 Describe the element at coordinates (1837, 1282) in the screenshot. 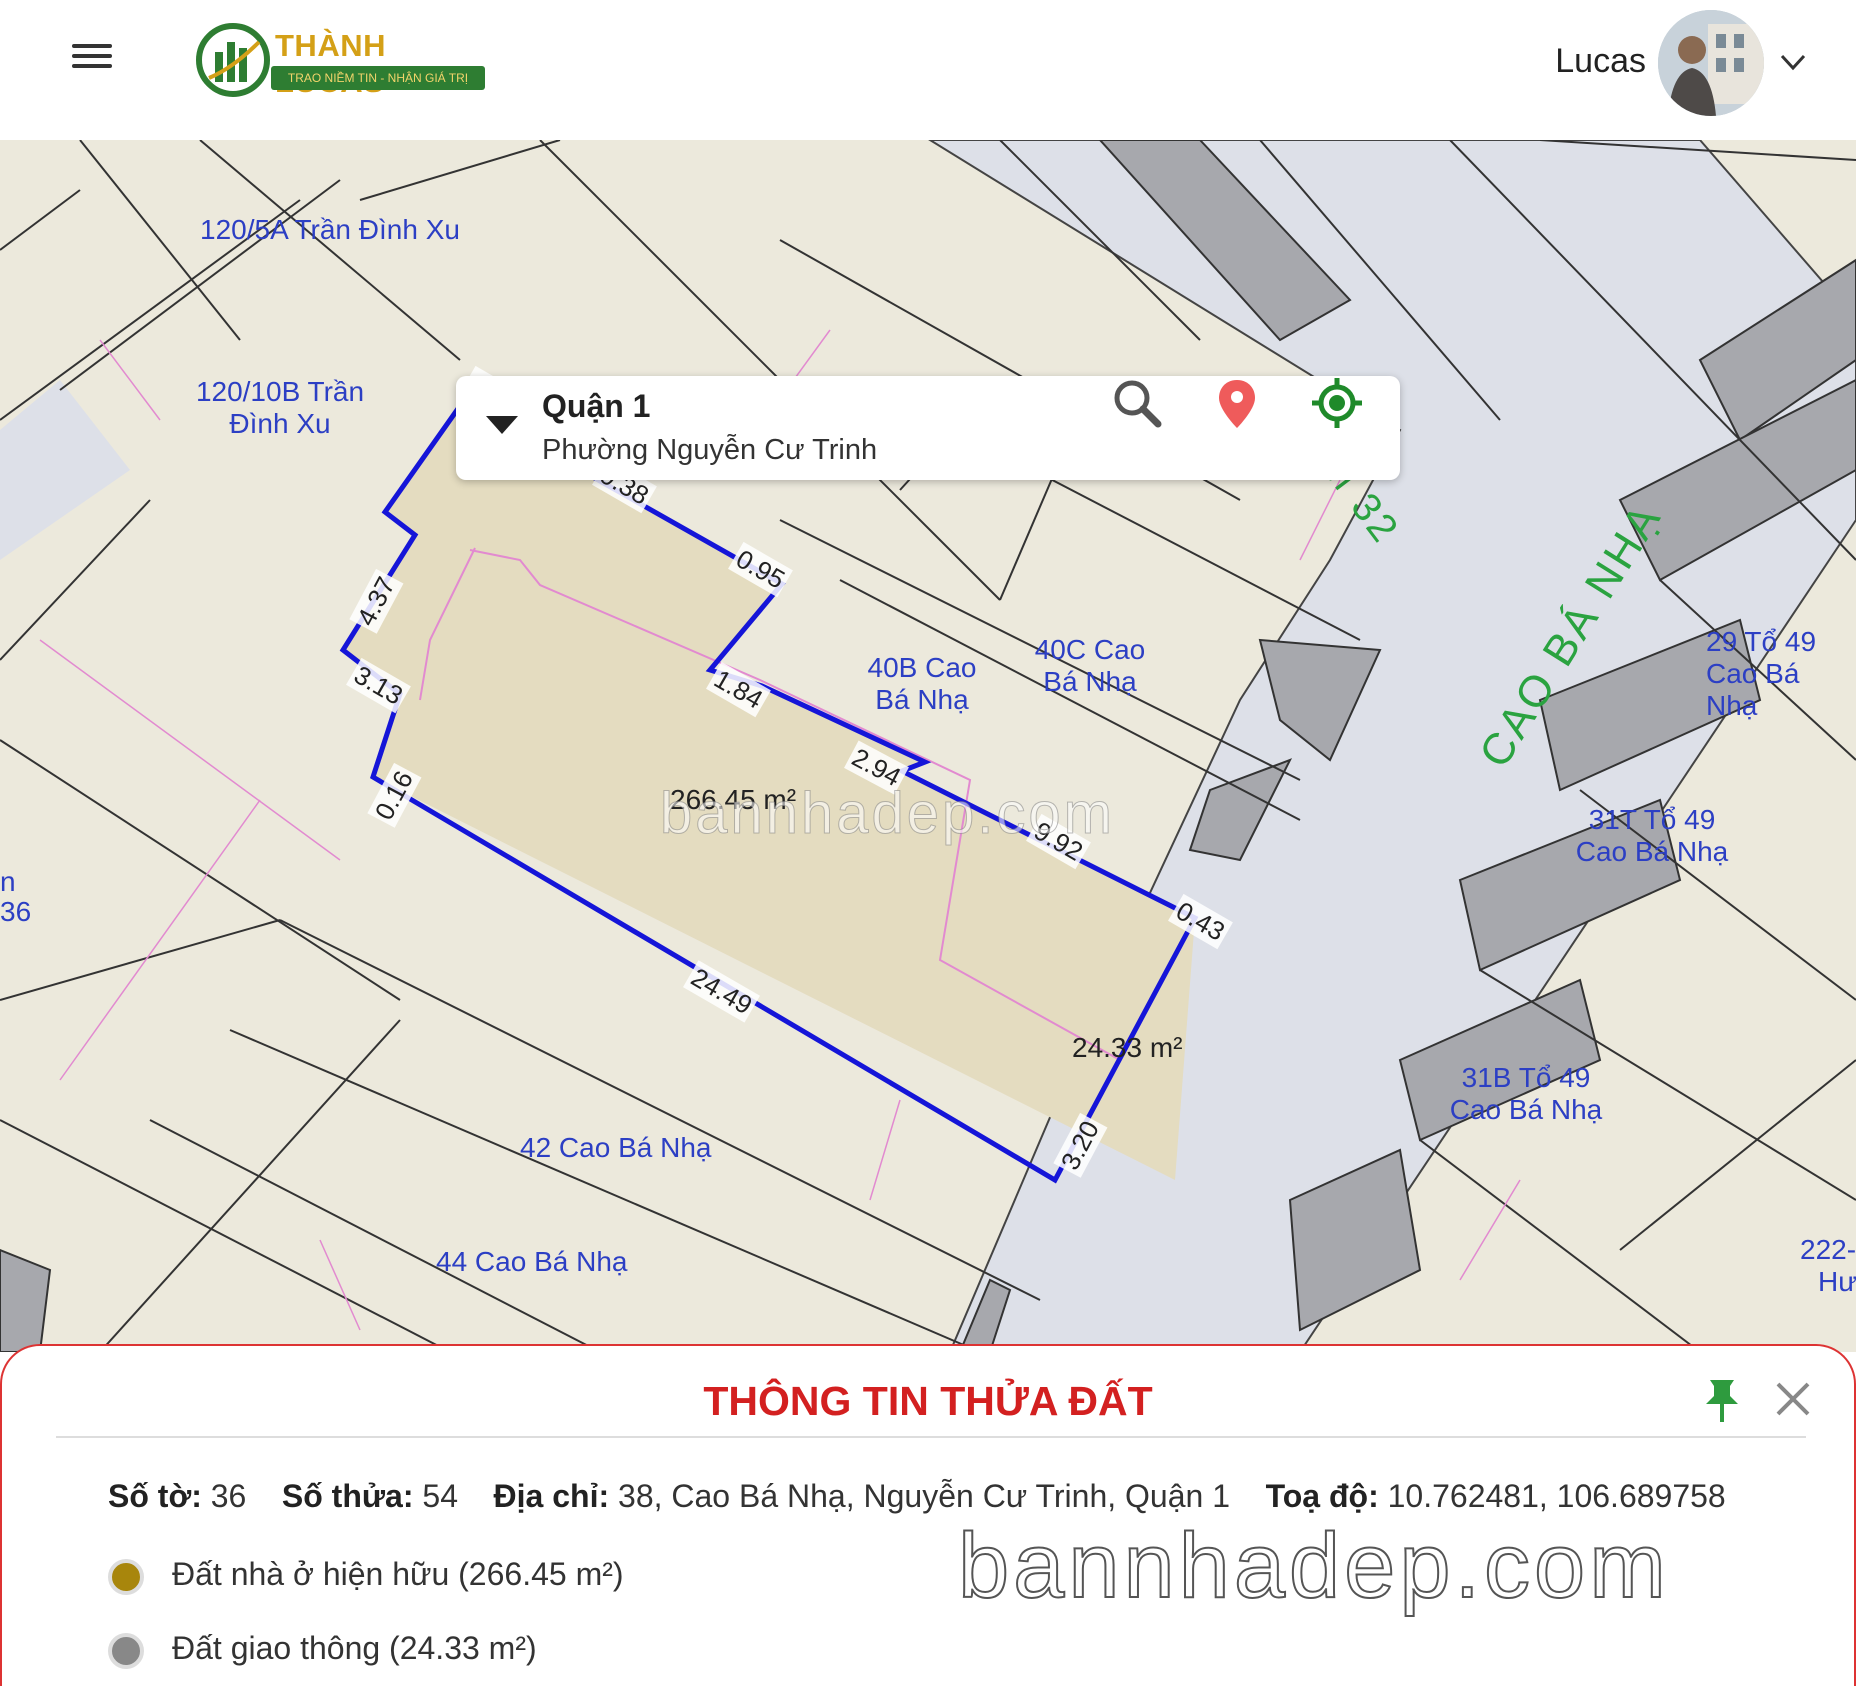

I see `plot-label: Hư` at that location.